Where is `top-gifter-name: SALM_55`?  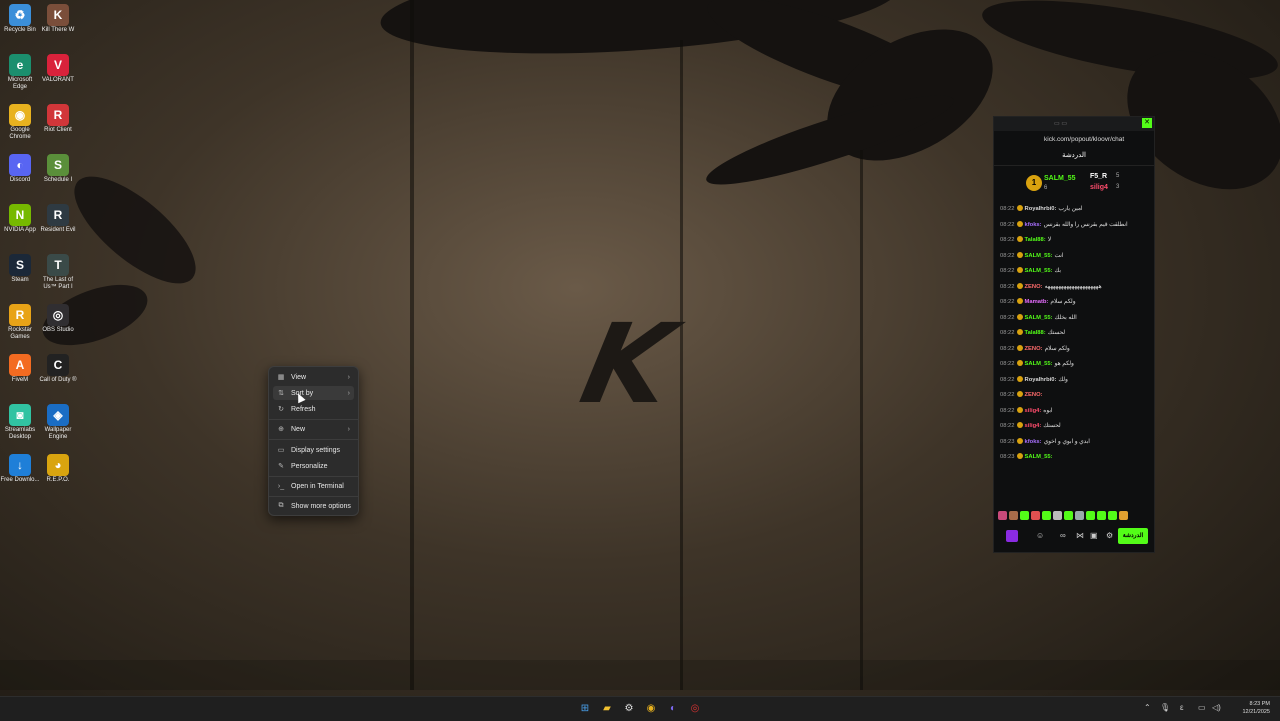
top-gifter-name: SALM_55 is located at coordinates (1060, 178).